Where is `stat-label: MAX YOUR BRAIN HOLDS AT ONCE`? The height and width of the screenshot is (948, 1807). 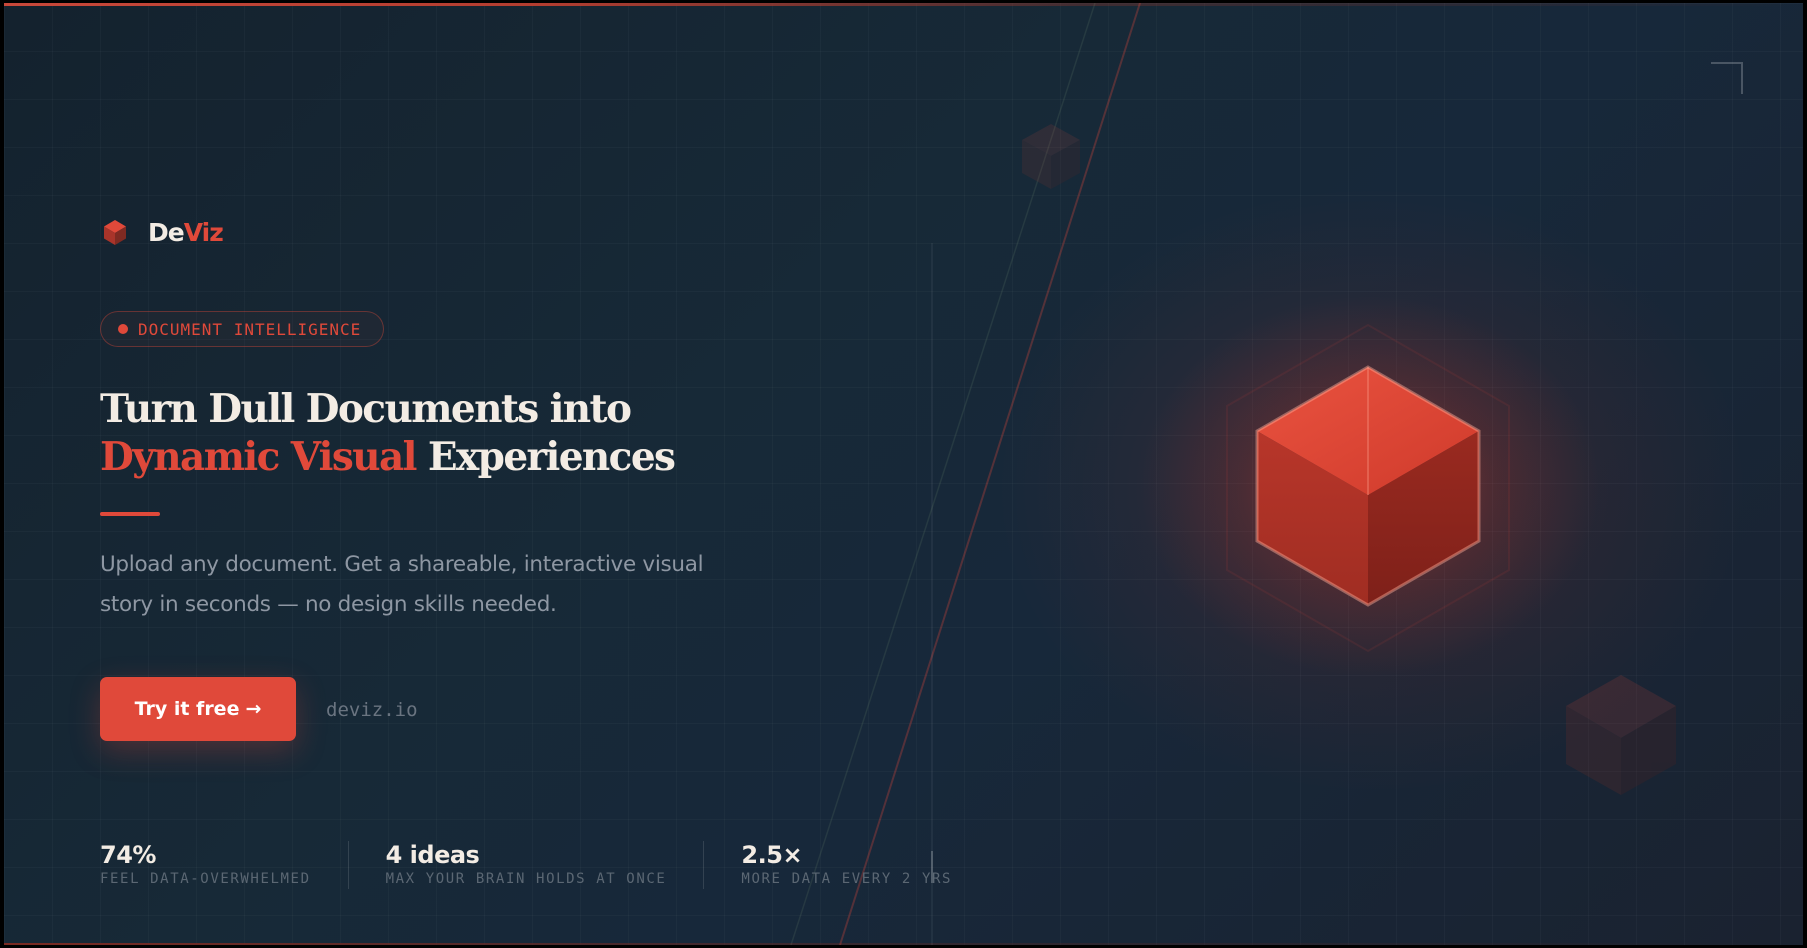
stat-label: MAX YOUR BRAIN HOLDS AT ONCE is located at coordinates (526, 879).